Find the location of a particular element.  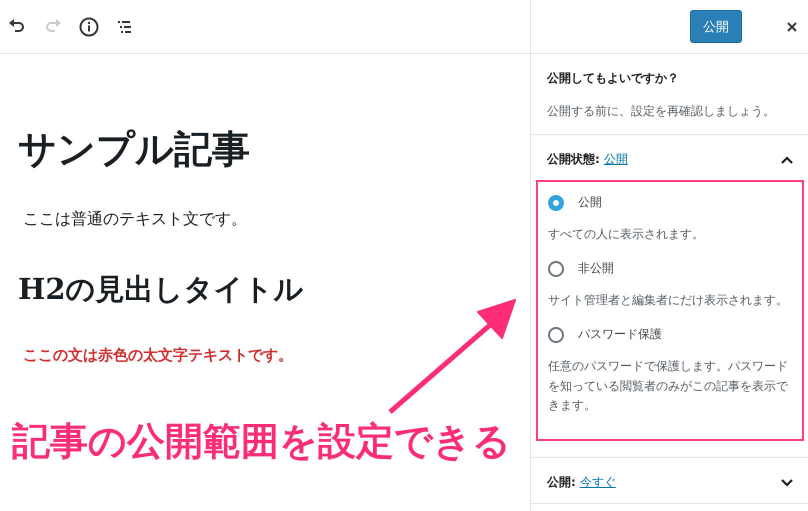

annotation-caption: 記事の公開範囲を設定できる is located at coordinates (261, 441).